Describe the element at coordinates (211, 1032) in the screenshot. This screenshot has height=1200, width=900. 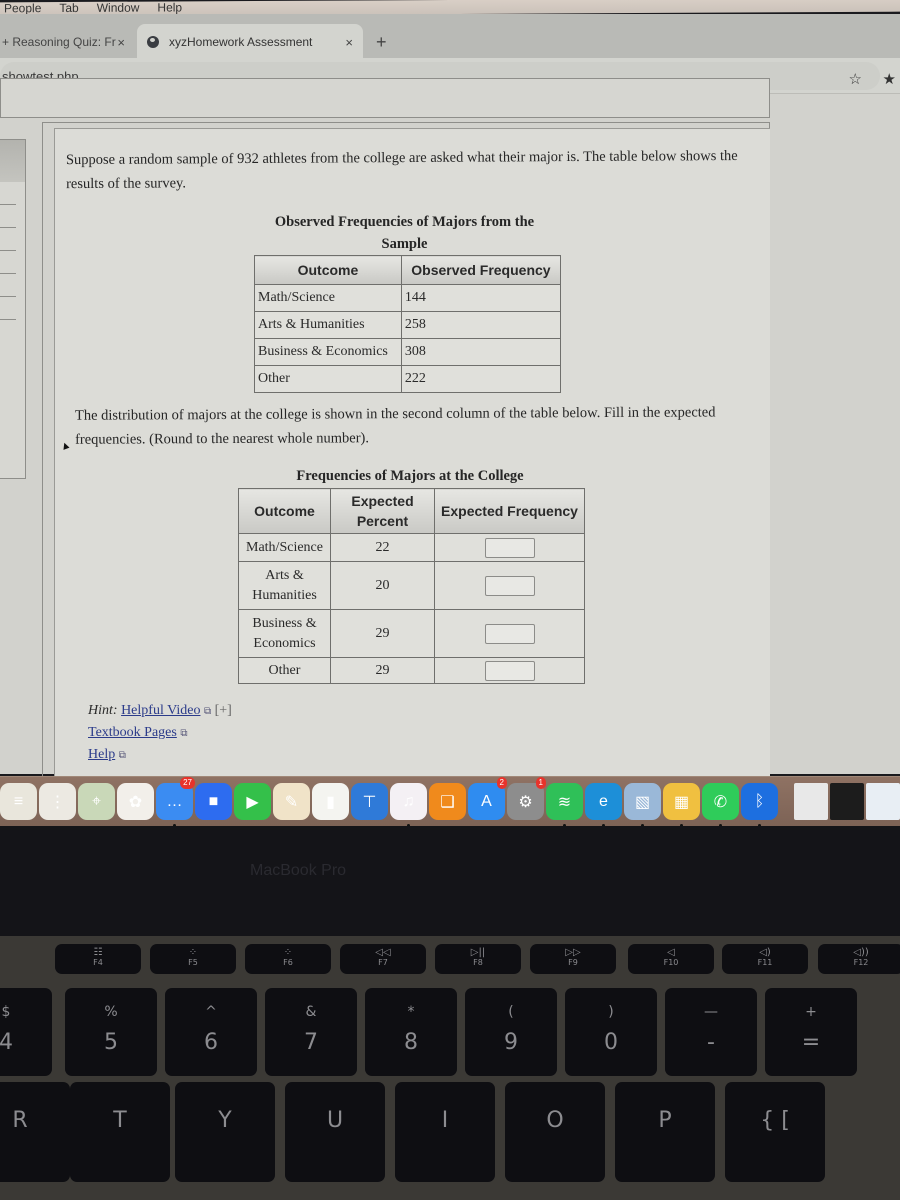
I see `key-6: ^ 6` at that location.